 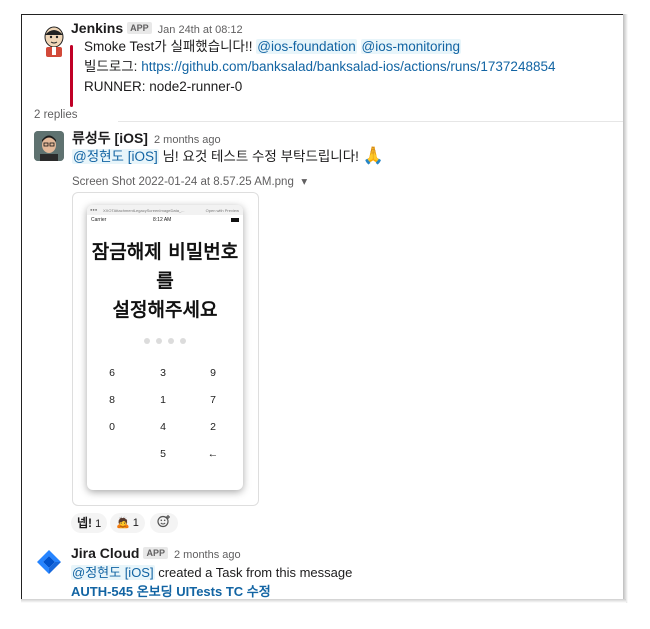 What do you see at coordinates (112, 427) in the screenshot?
I see `keypad-key: 0` at bounding box center [112, 427].